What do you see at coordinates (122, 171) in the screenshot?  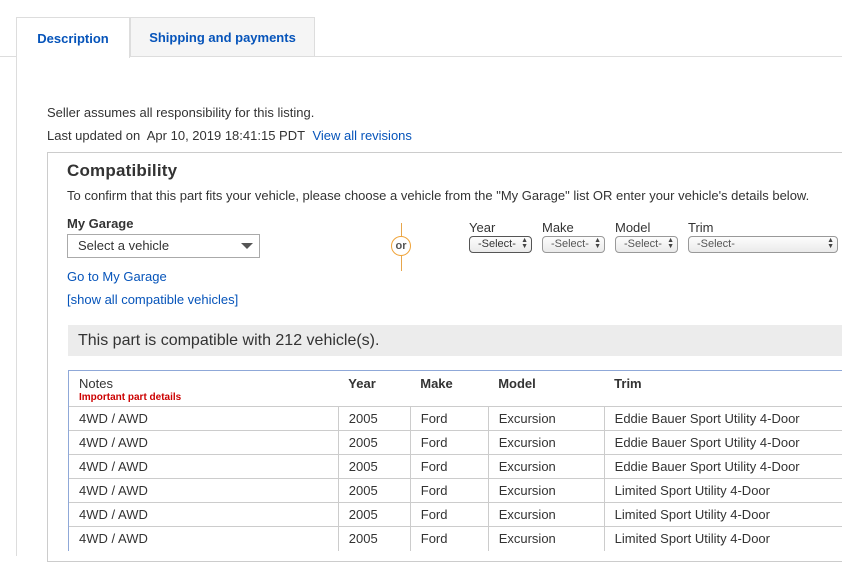 I see `compatibility-title: Compatibility` at bounding box center [122, 171].